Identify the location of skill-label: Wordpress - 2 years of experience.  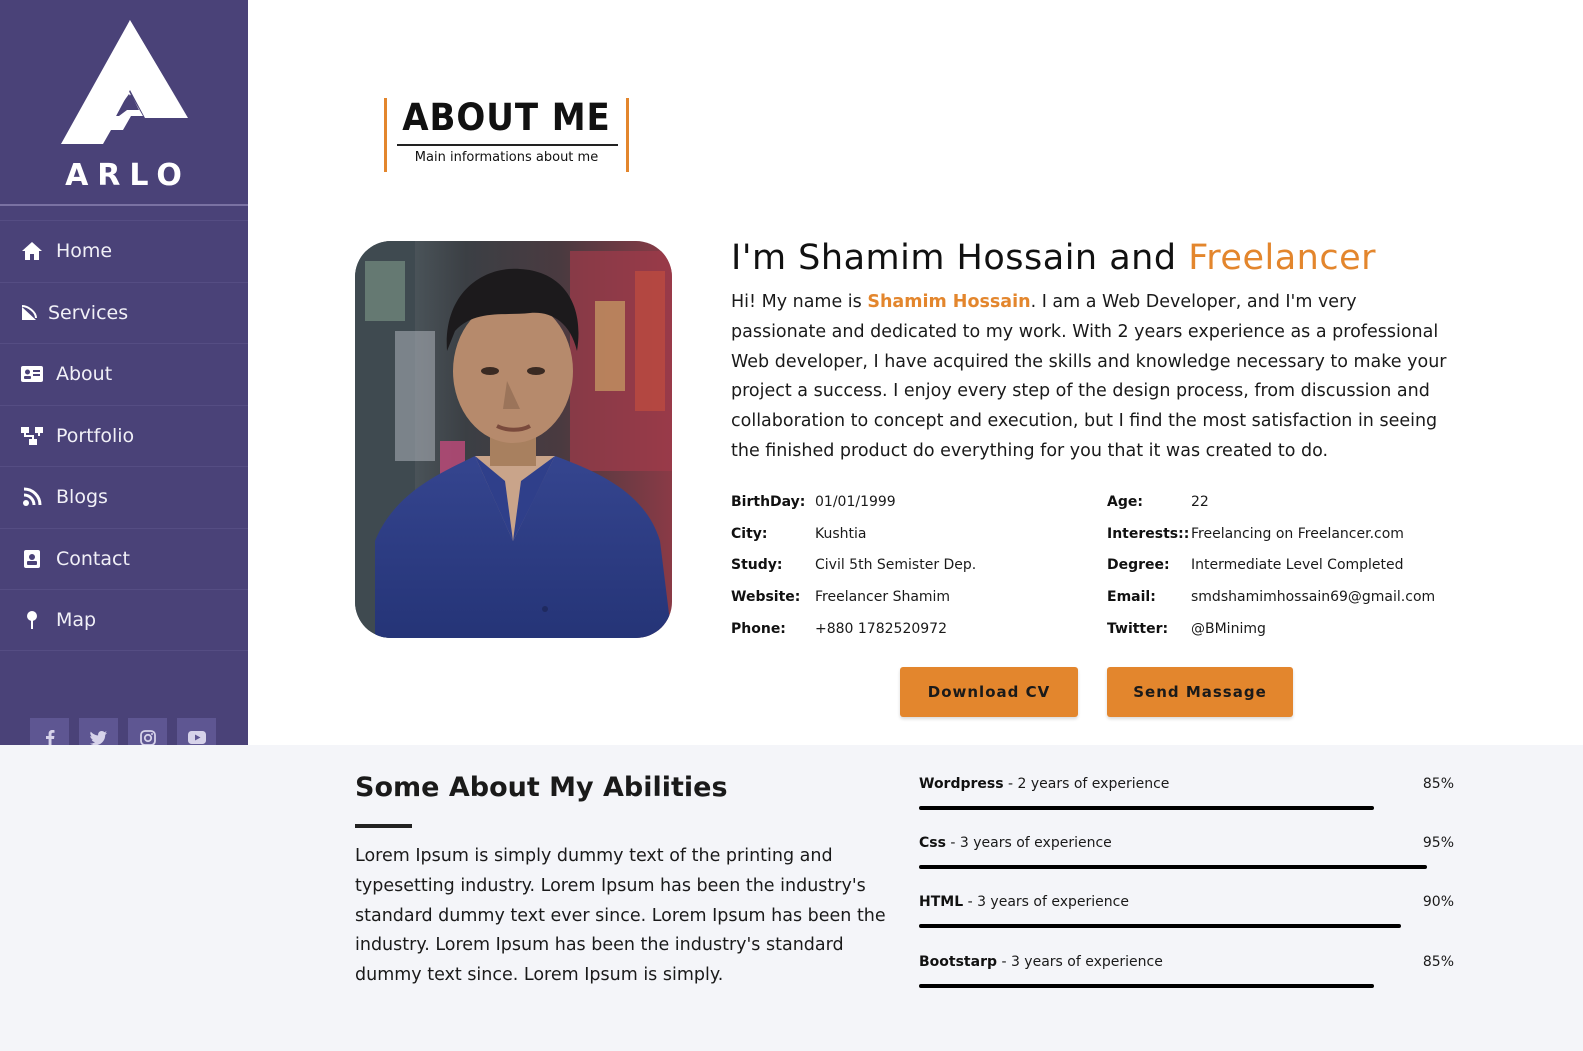
(1044, 784).